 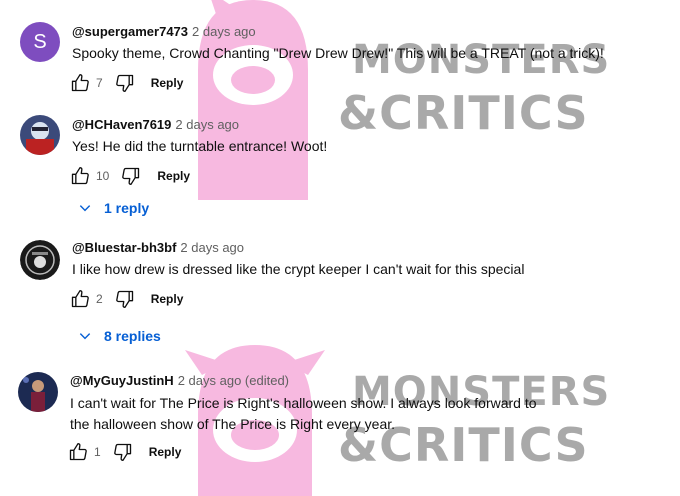 What do you see at coordinates (463, 113) in the screenshot?
I see `watermark-text-top-2: &CRITICS` at bounding box center [463, 113].